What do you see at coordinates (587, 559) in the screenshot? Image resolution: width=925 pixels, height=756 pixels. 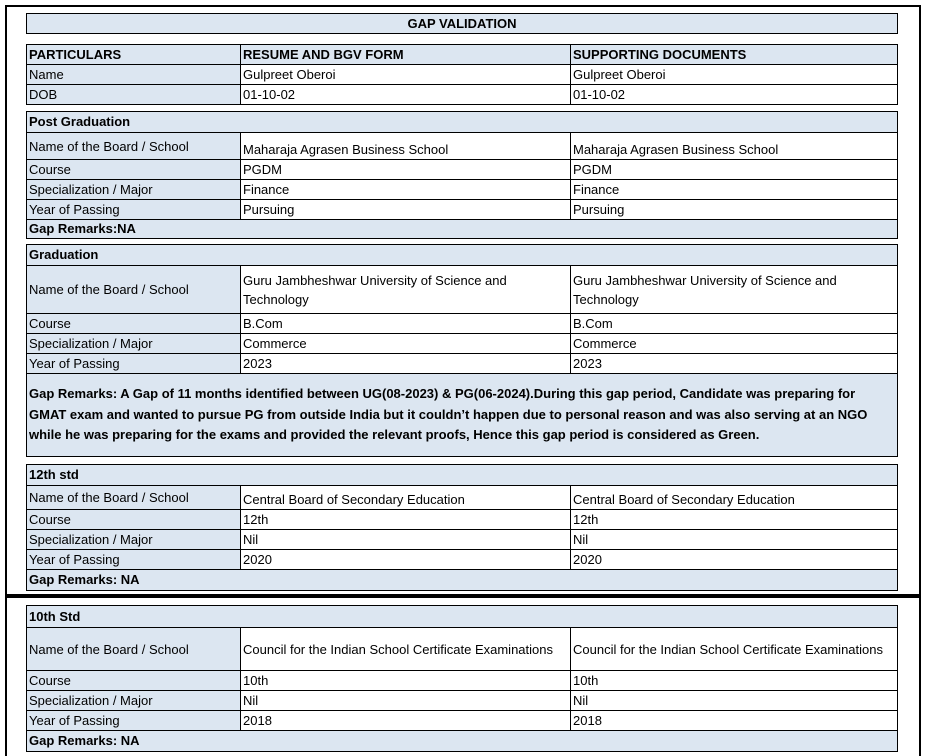 I see `docs-value: 2020` at bounding box center [587, 559].